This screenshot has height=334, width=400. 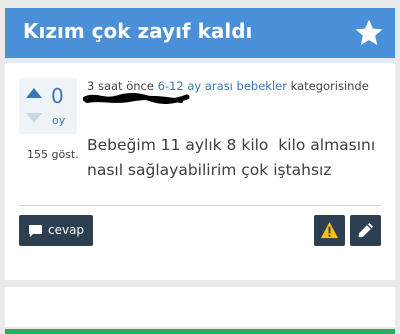 I want to click on green-bar, so click(x=200, y=331).